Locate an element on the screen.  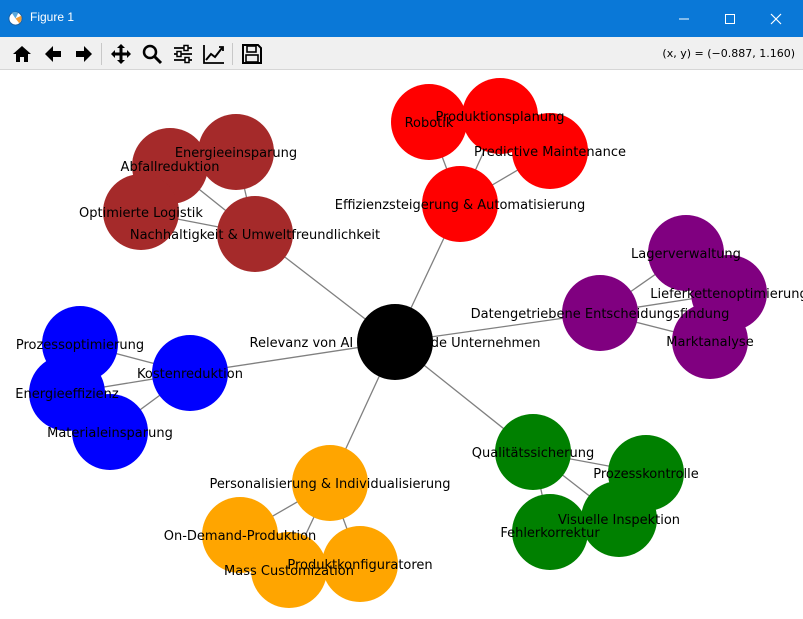
maximize-icon is located at coordinates (730, 18).